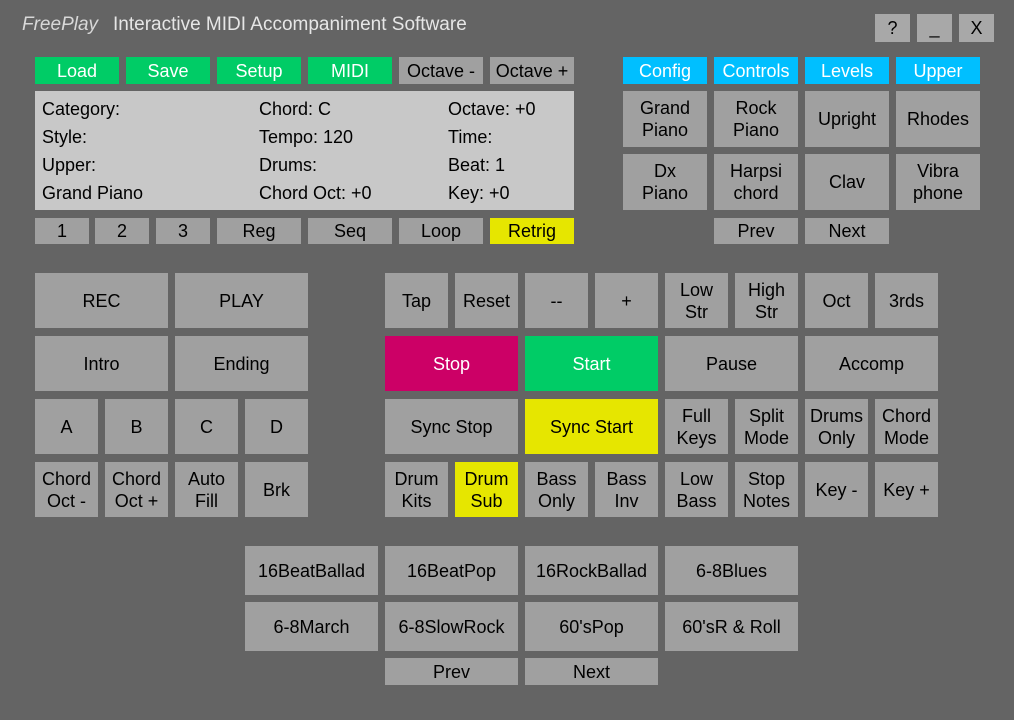  What do you see at coordinates (756, 182) in the screenshot?
I see `instrument-harpsichord: Harpsi chord` at bounding box center [756, 182].